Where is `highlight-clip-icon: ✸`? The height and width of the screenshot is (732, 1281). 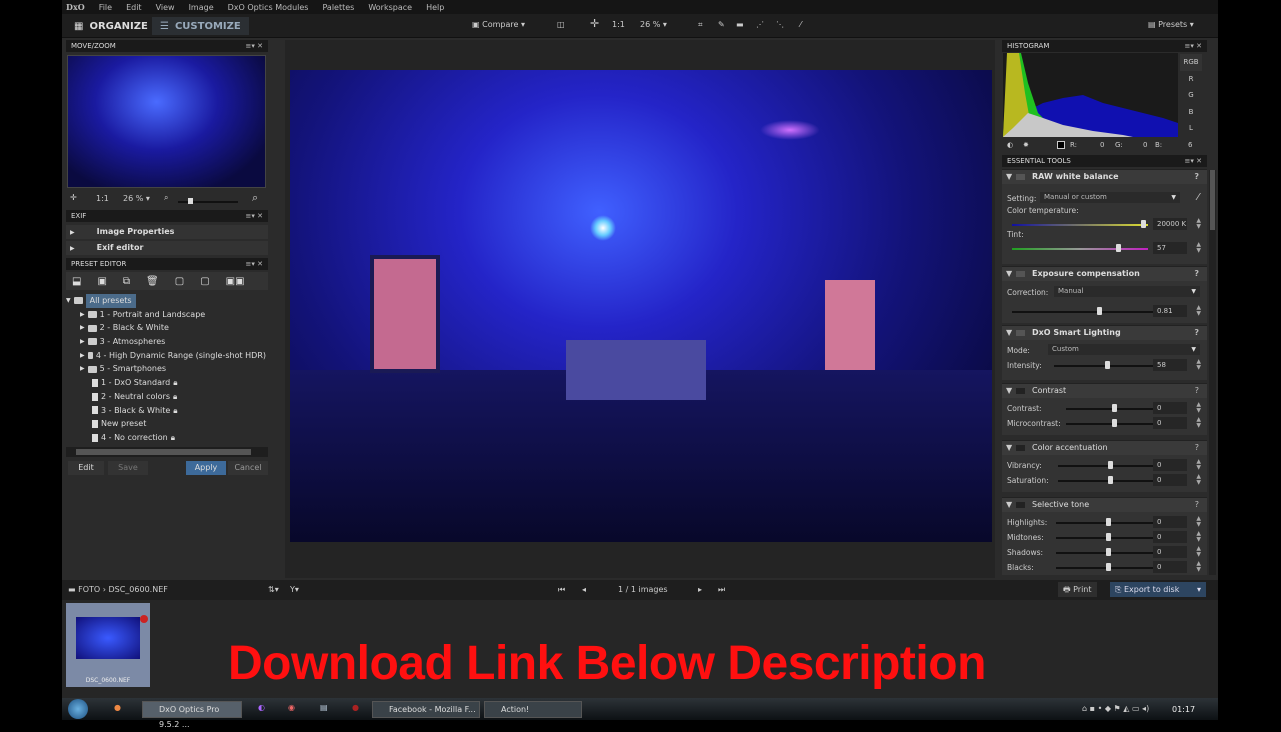 highlight-clip-icon: ✸ is located at coordinates (1026, 145).